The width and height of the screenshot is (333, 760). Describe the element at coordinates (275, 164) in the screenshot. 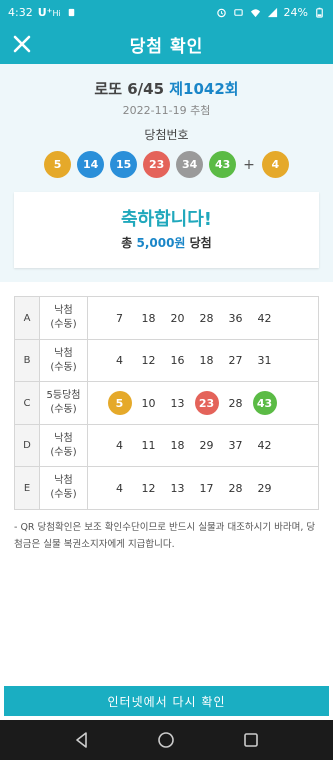

I see `bonus-number-ball: 4` at that location.